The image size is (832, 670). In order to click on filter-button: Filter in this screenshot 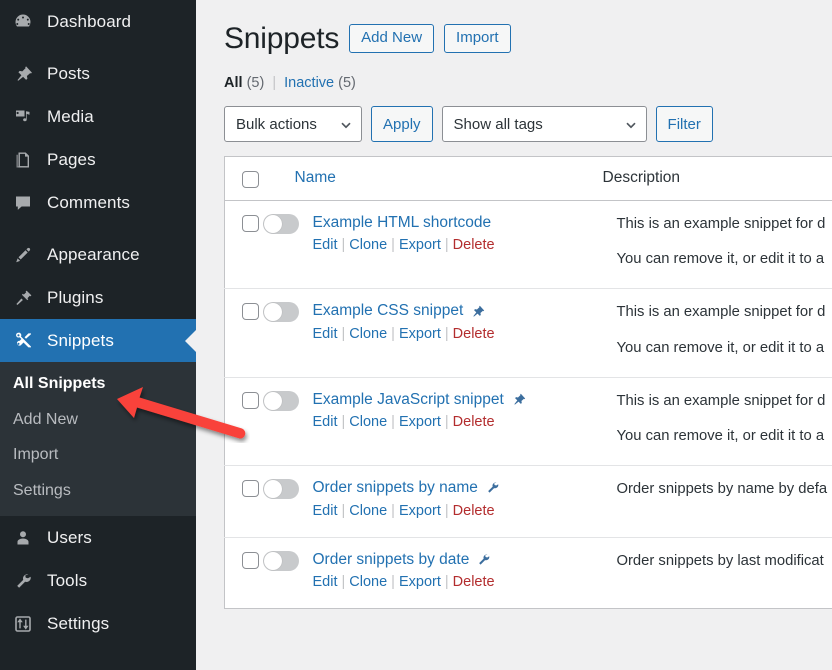, I will do `click(684, 124)`.